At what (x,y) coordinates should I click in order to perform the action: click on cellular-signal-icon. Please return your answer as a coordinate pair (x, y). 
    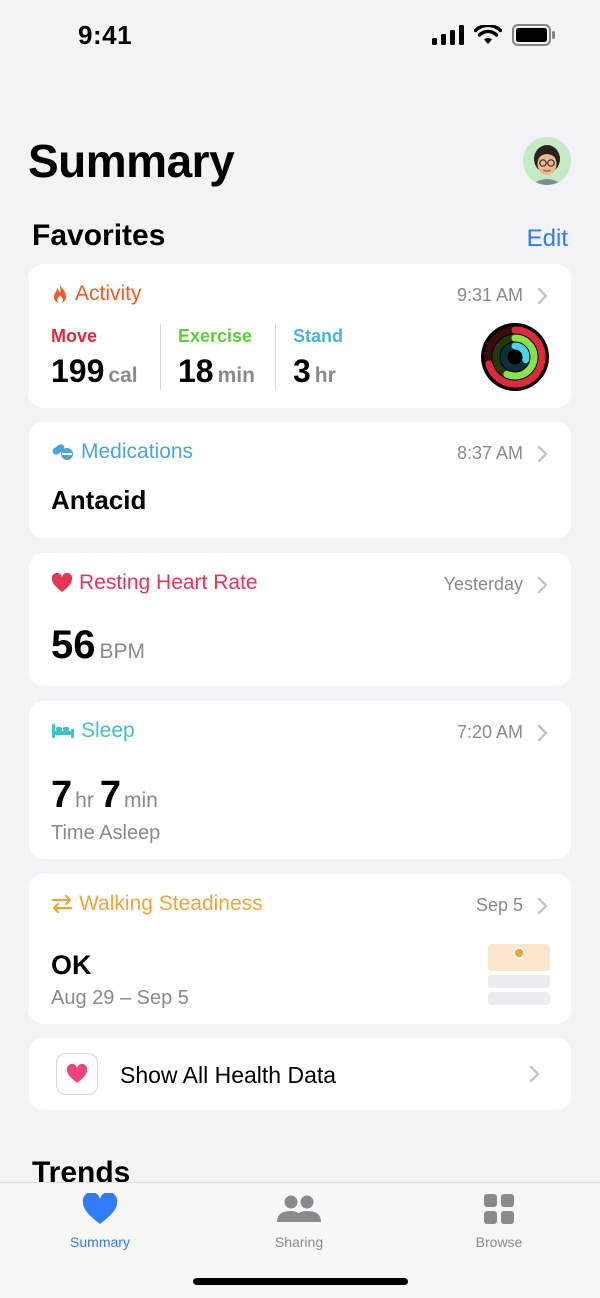
    Looking at the image, I should click on (448, 35).